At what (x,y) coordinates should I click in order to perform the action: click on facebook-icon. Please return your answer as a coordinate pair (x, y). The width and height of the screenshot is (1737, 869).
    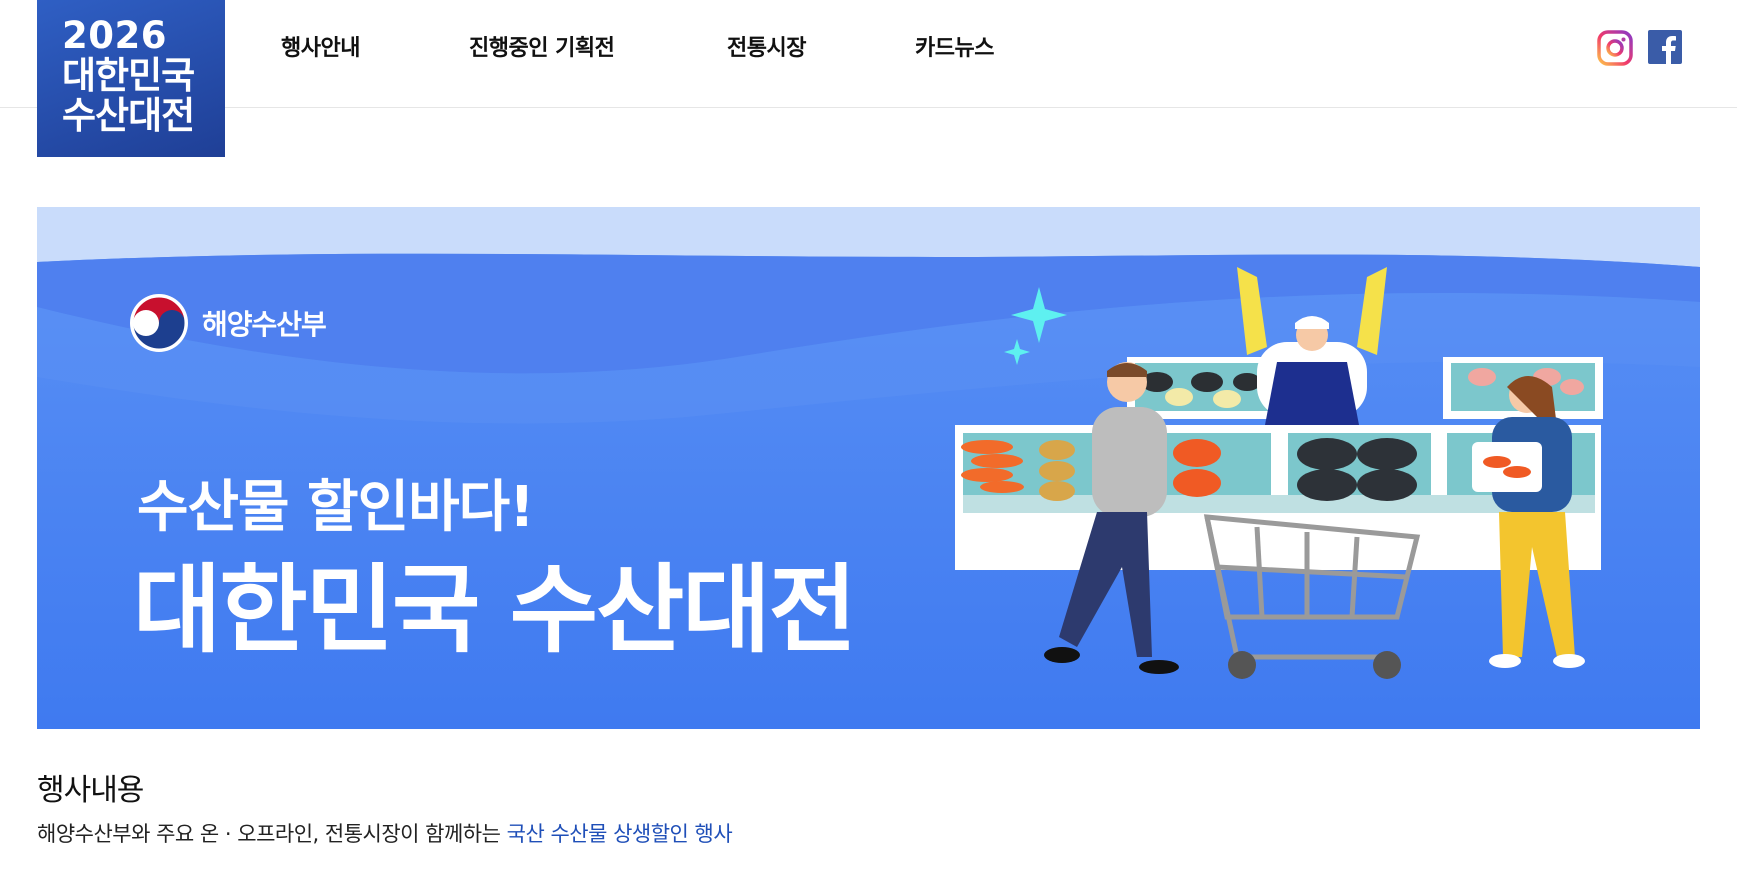
    Looking at the image, I should click on (1666, 48).